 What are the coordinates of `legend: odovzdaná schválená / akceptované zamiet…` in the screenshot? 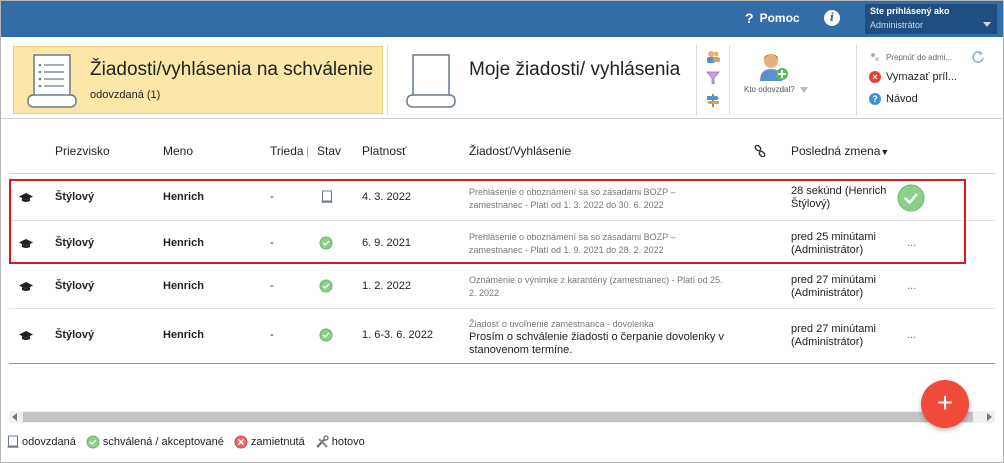 It's located at (189, 442).